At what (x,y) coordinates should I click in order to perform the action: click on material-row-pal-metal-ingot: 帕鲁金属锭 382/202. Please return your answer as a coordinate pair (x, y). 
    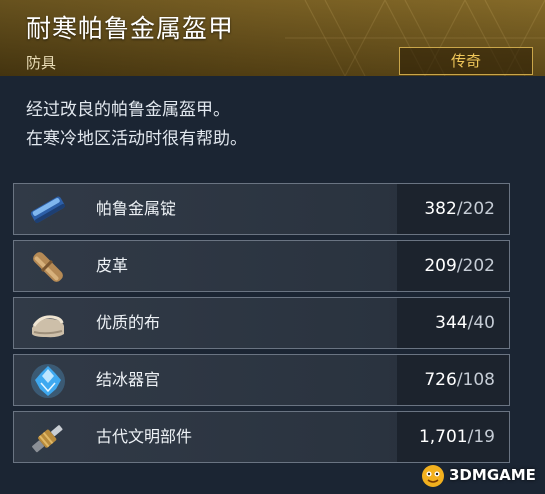
    Looking at the image, I should click on (261, 209).